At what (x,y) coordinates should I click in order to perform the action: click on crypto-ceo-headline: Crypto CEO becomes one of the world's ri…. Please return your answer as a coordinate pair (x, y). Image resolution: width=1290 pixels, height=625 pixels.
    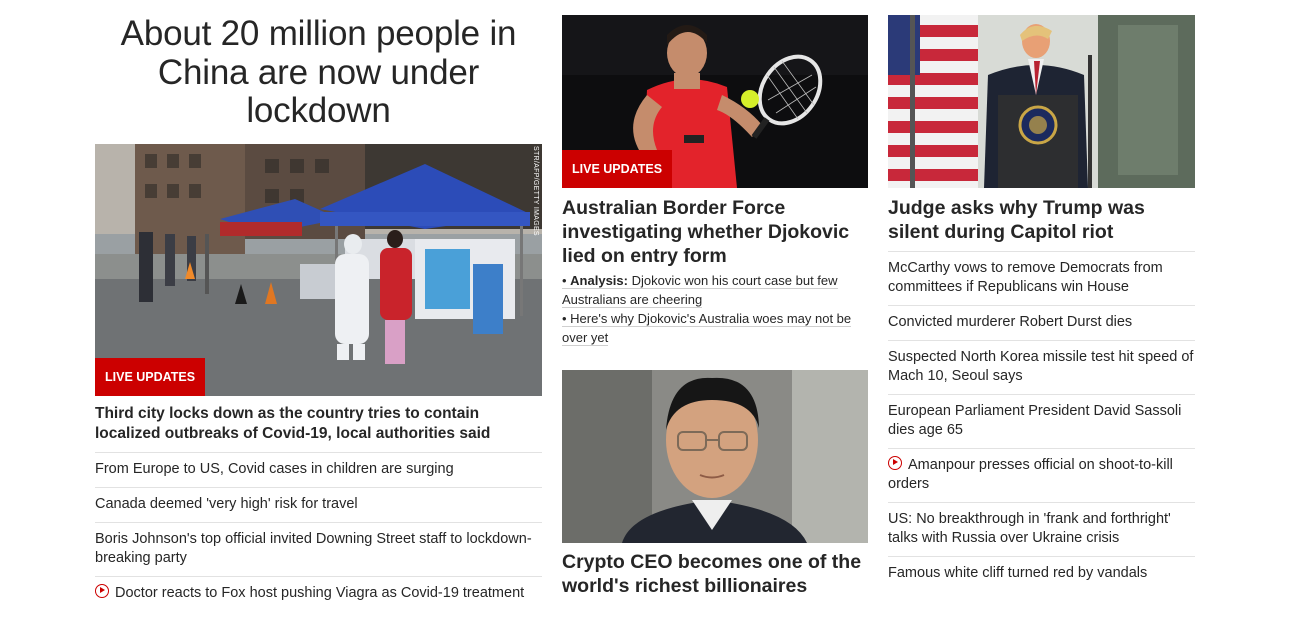
    Looking at the image, I should click on (715, 574).